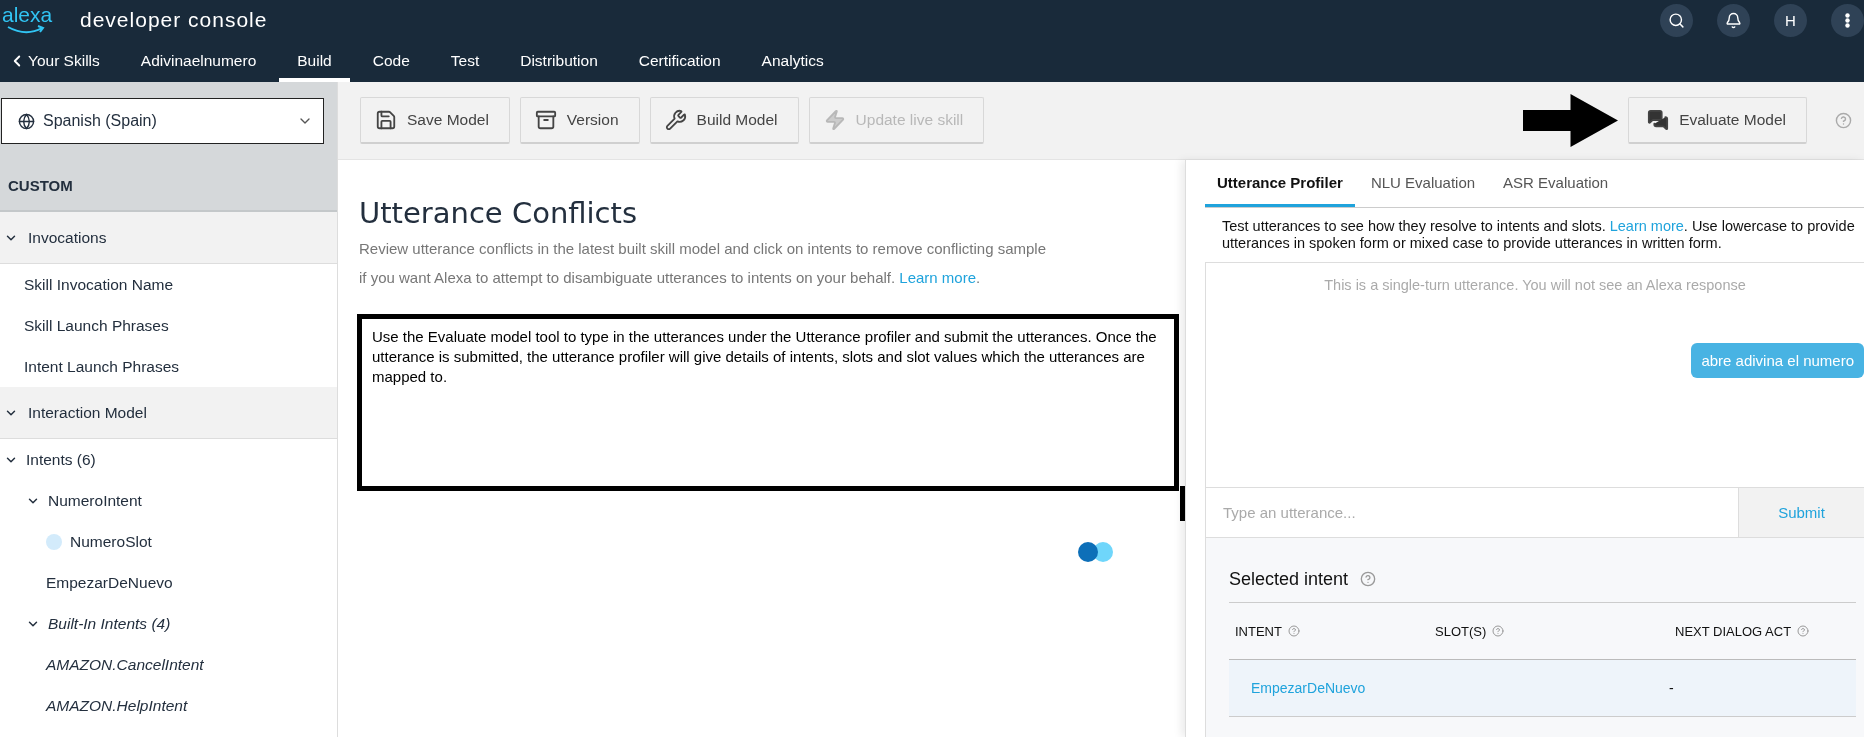  Describe the element at coordinates (168, 582) in the screenshot. I see `tree-item: EmpezarDeNuevo` at that location.